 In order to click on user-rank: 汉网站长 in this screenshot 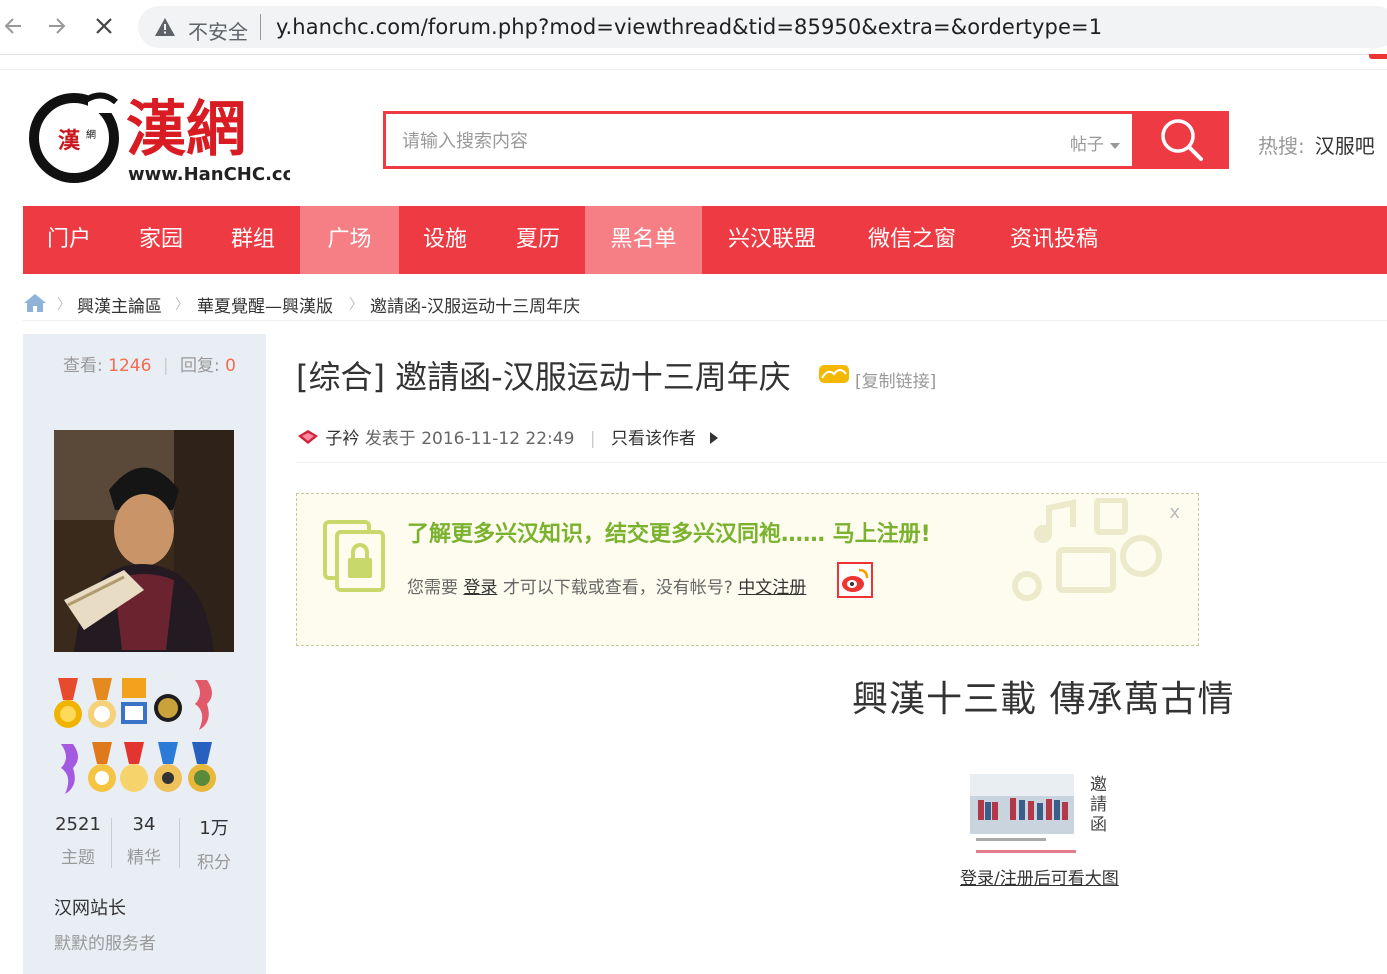, I will do `click(90, 908)`.